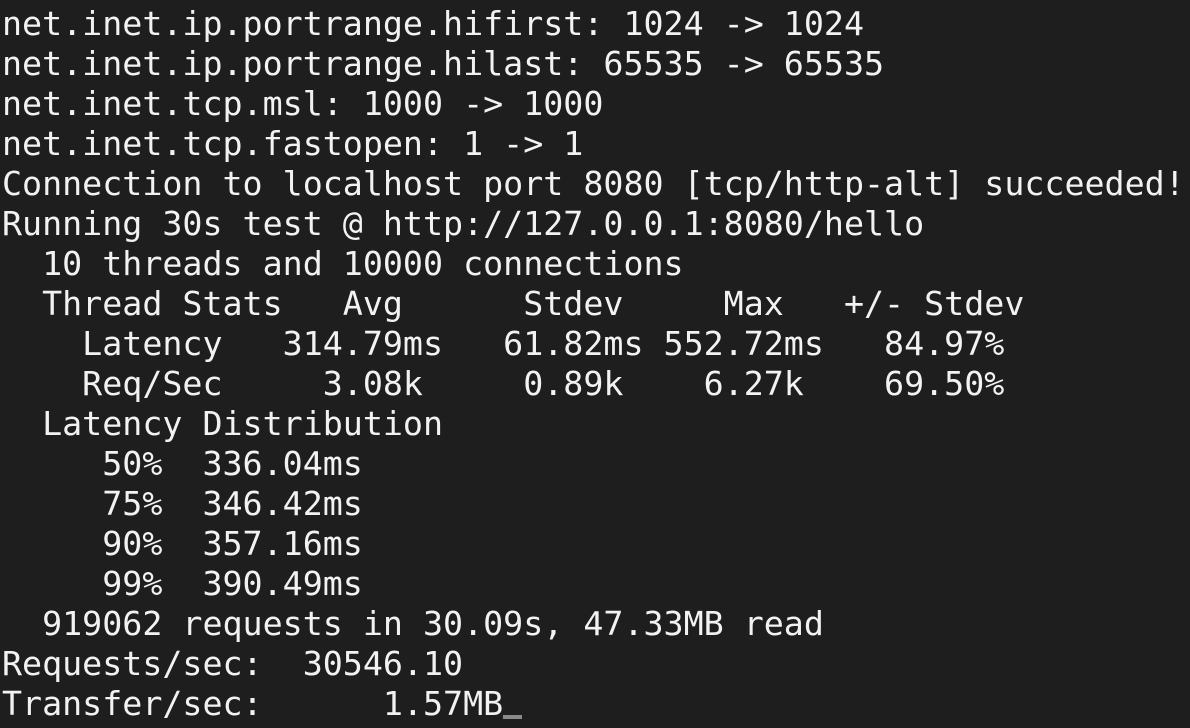 This screenshot has width=1190, height=728. What do you see at coordinates (182, 543) in the screenshot?
I see `output-line: 90% 357.16ms` at bounding box center [182, 543].